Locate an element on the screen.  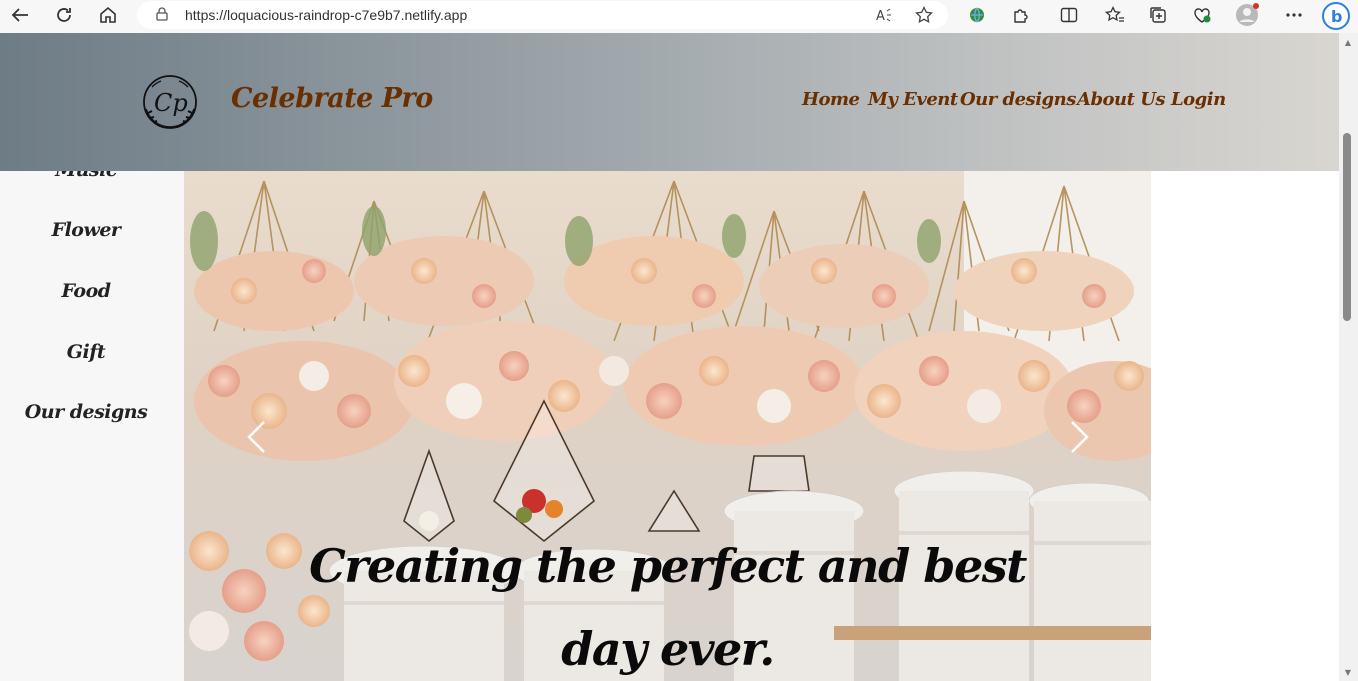
back-arrow-icon is located at coordinates (20, 15).